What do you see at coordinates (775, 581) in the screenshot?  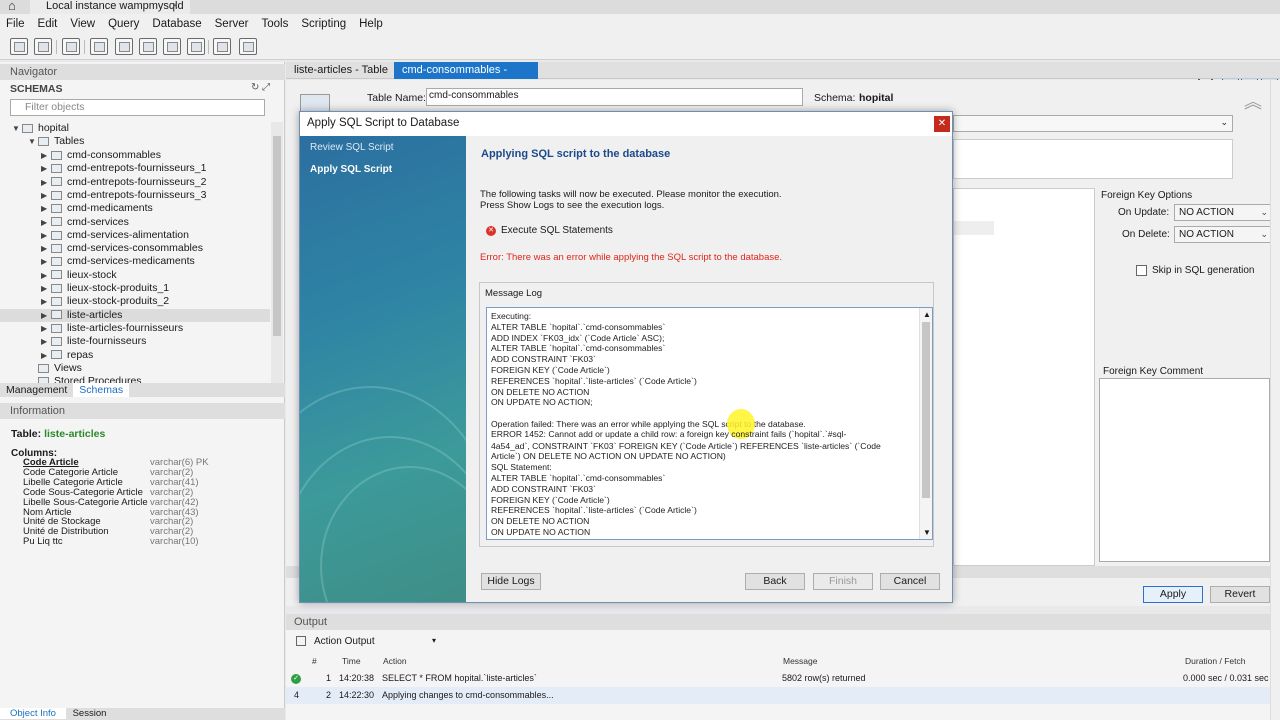 I see `back-button: Back` at bounding box center [775, 581].